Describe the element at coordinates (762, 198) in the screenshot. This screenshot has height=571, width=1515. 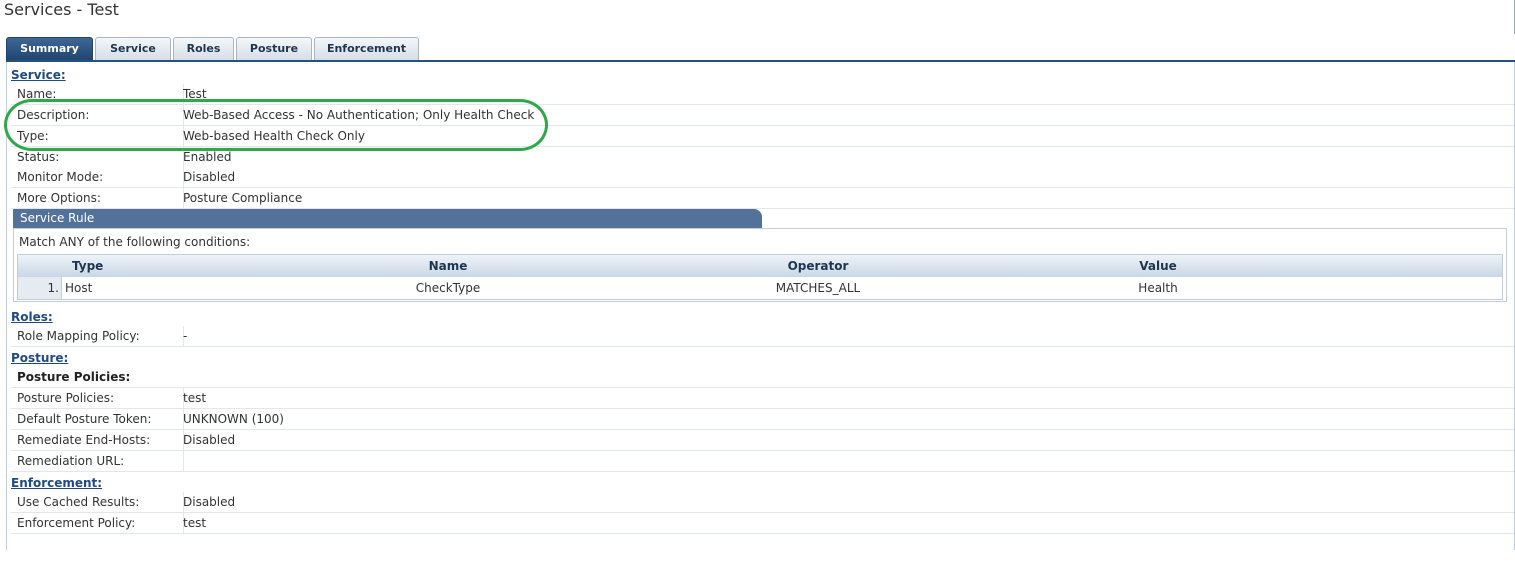
I see `row-more-options: More Options: Posture Compliance` at that location.